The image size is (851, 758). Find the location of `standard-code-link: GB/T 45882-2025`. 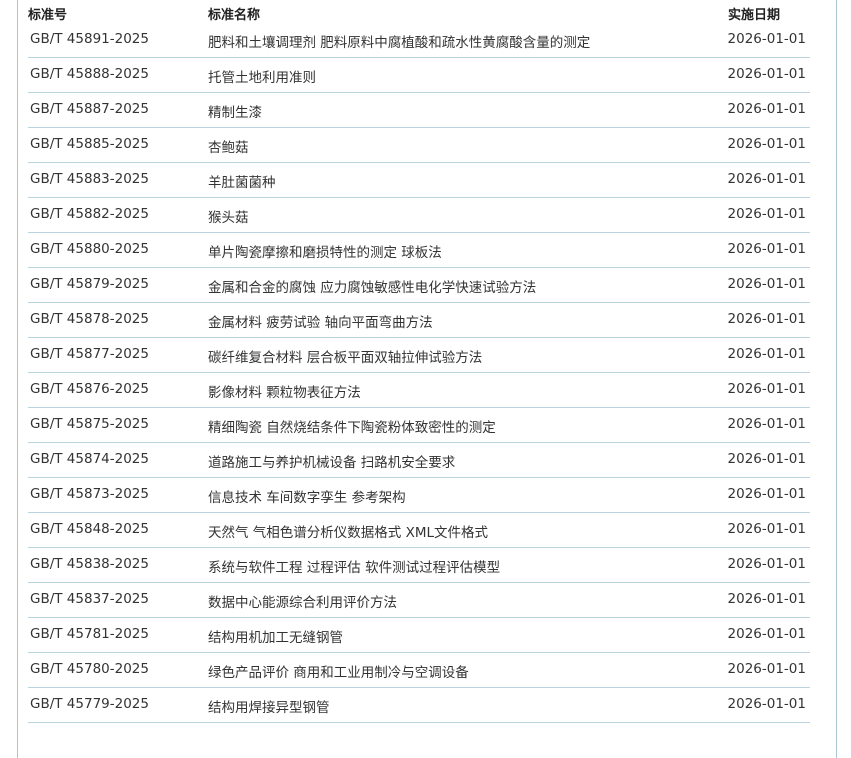

standard-code-link: GB/T 45882-2025 is located at coordinates (89, 214).